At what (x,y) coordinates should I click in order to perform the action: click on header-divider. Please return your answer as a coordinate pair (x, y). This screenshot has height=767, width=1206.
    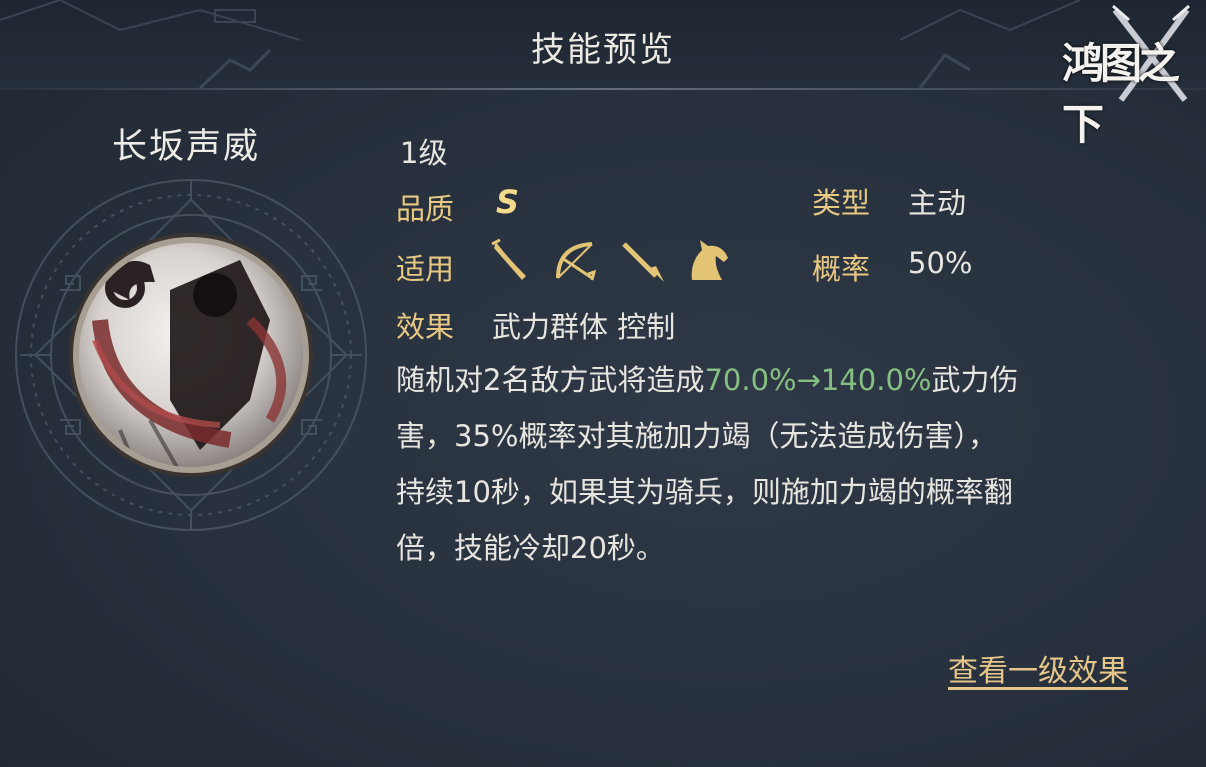
    Looking at the image, I should click on (603, 89).